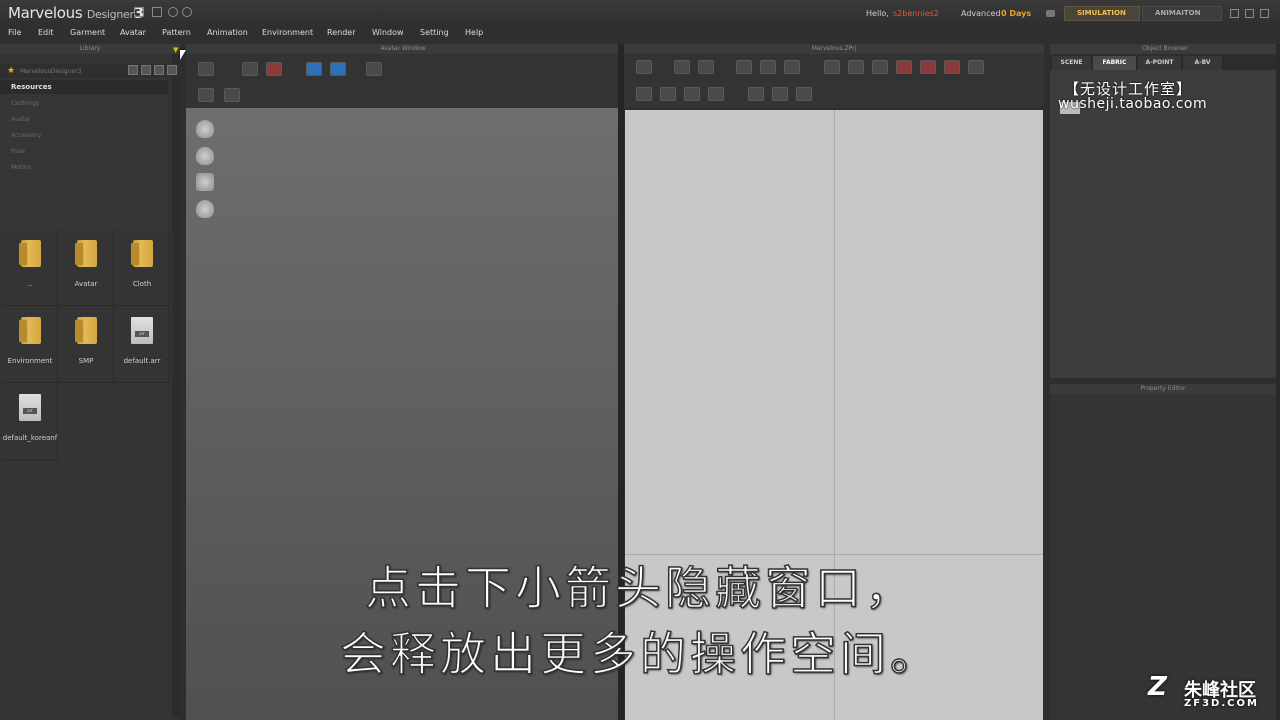  What do you see at coordinates (314, 69) in the screenshot?
I see `arrangement-icon` at bounding box center [314, 69].